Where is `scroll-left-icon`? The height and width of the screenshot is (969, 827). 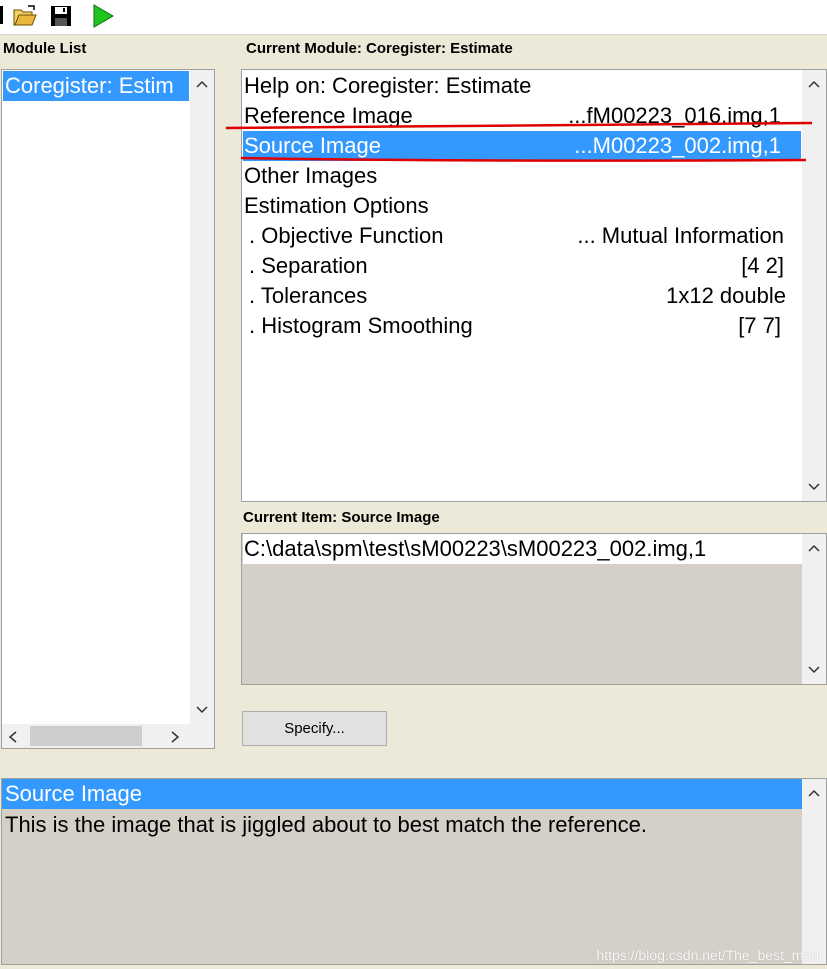
scroll-left-icon is located at coordinates (13, 739).